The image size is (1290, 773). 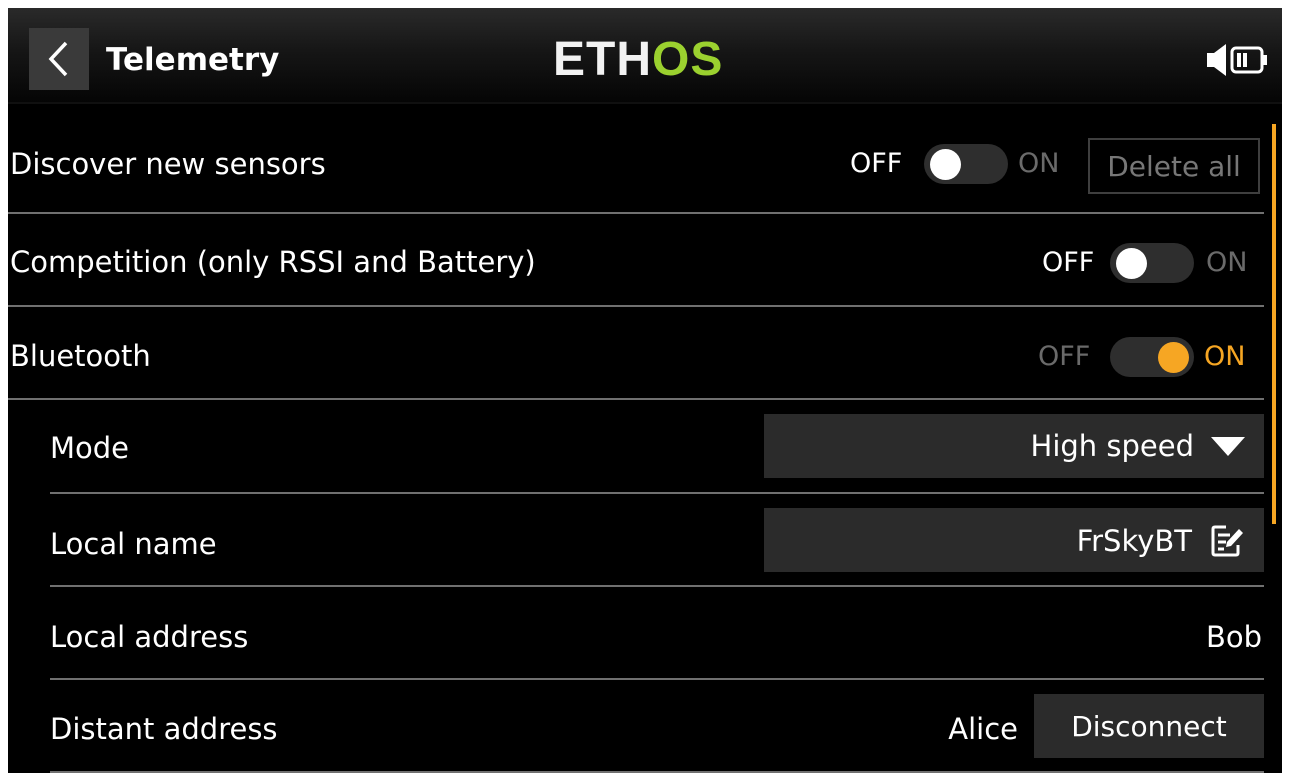 What do you see at coordinates (983, 729) in the screenshot?
I see `distant-address-value: Alice` at bounding box center [983, 729].